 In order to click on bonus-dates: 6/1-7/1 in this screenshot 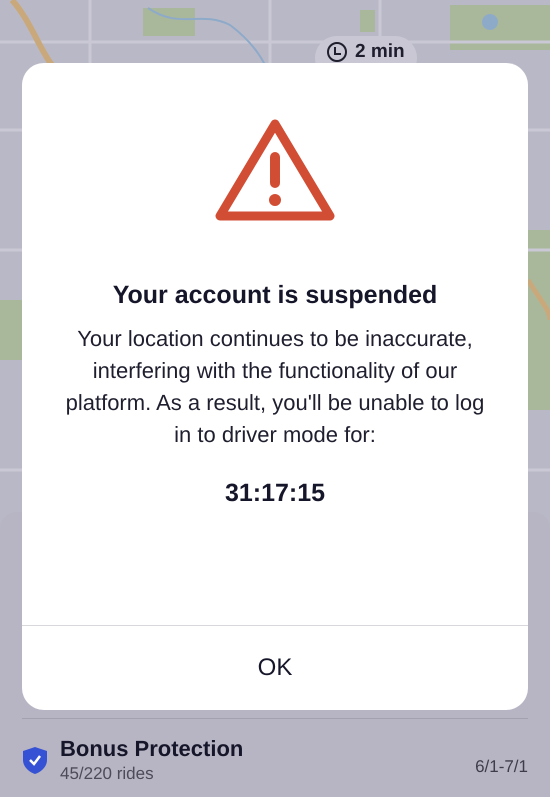, I will do `click(501, 767)`.